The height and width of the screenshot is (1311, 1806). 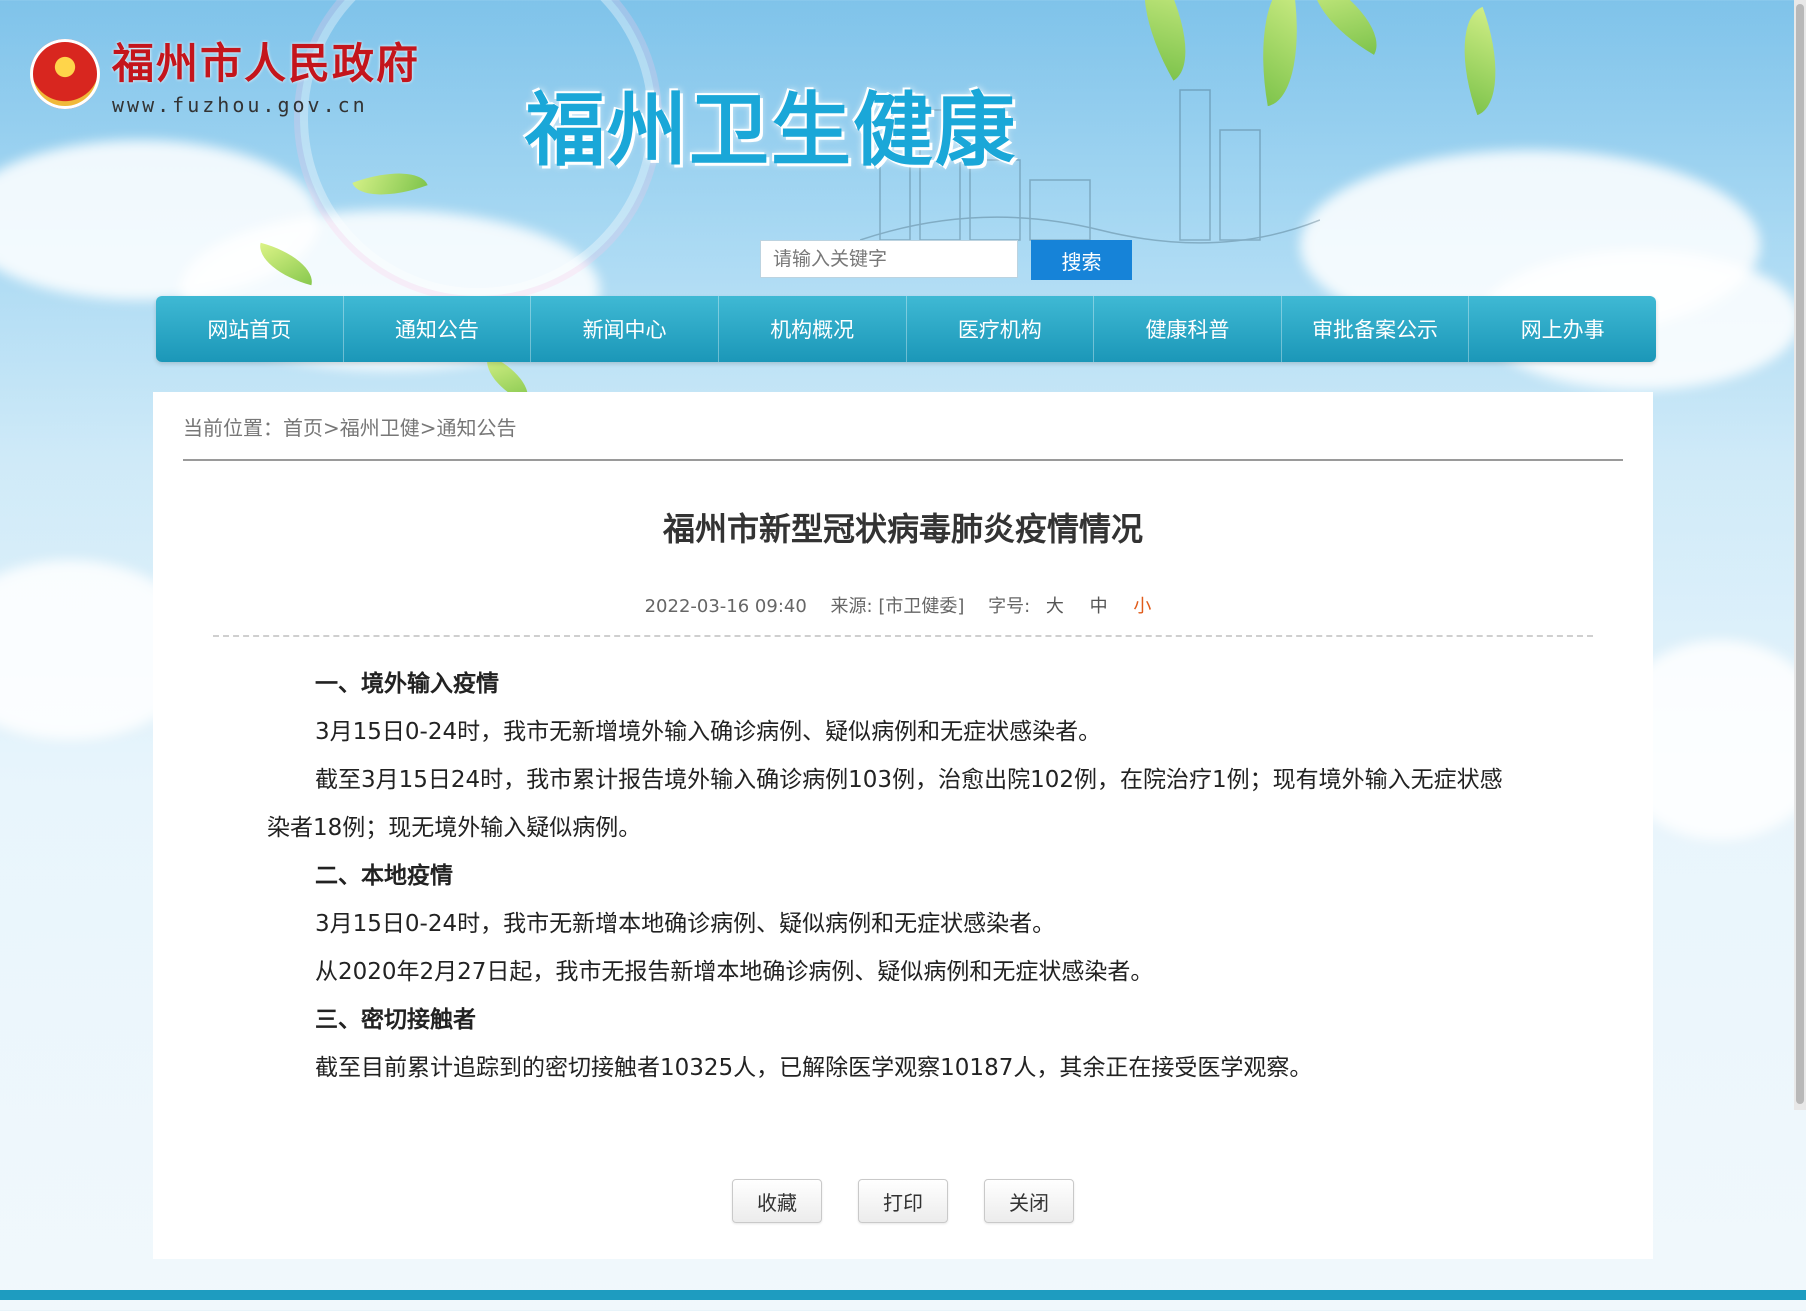 I want to click on font-size-medium: 中, so click(x=1099, y=606).